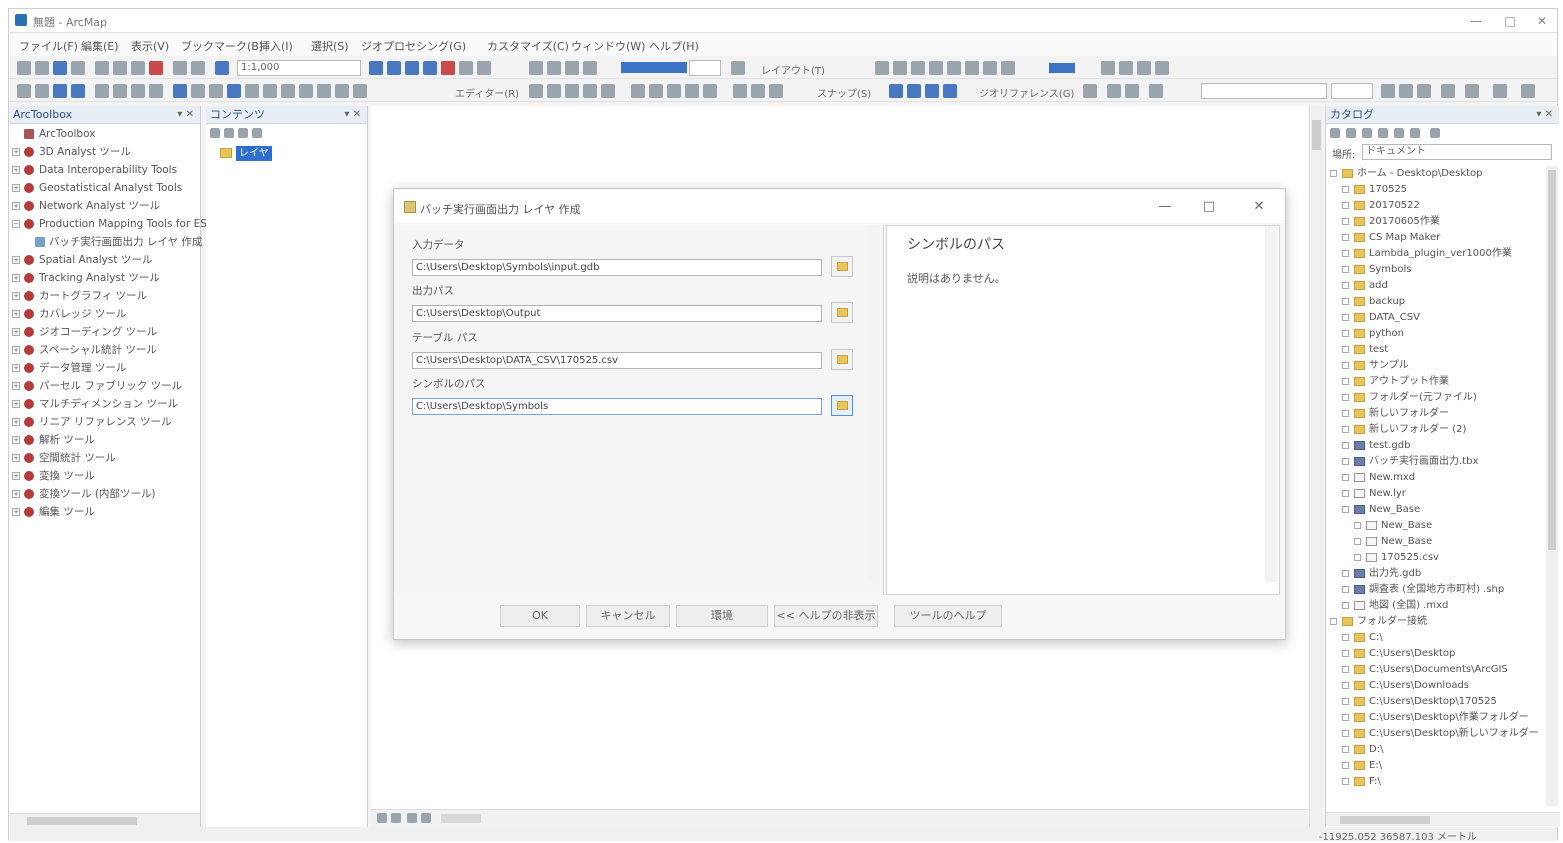 Image resolution: width=1563 pixels, height=843 pixels. Describe the element at coordinates (376, 68) in the screenshot. I see `editor-toolbar-icon` at that location.